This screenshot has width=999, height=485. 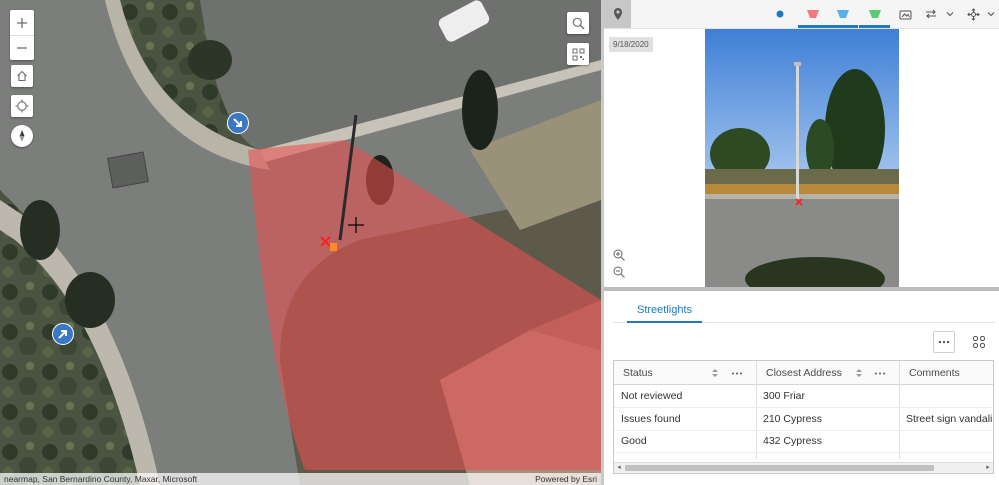 I want to click on red-cone-toggle, so click(x=813, y=14).